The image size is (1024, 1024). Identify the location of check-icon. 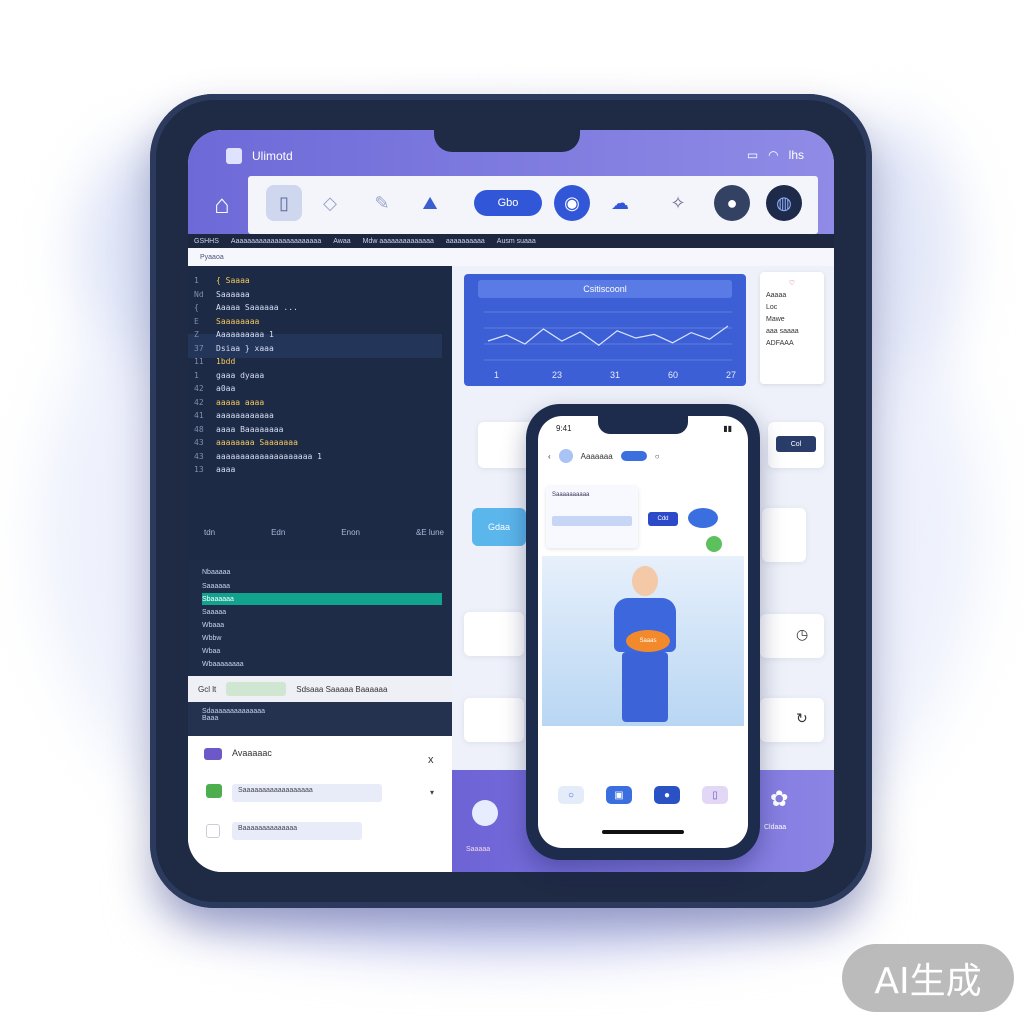
(214, 791).